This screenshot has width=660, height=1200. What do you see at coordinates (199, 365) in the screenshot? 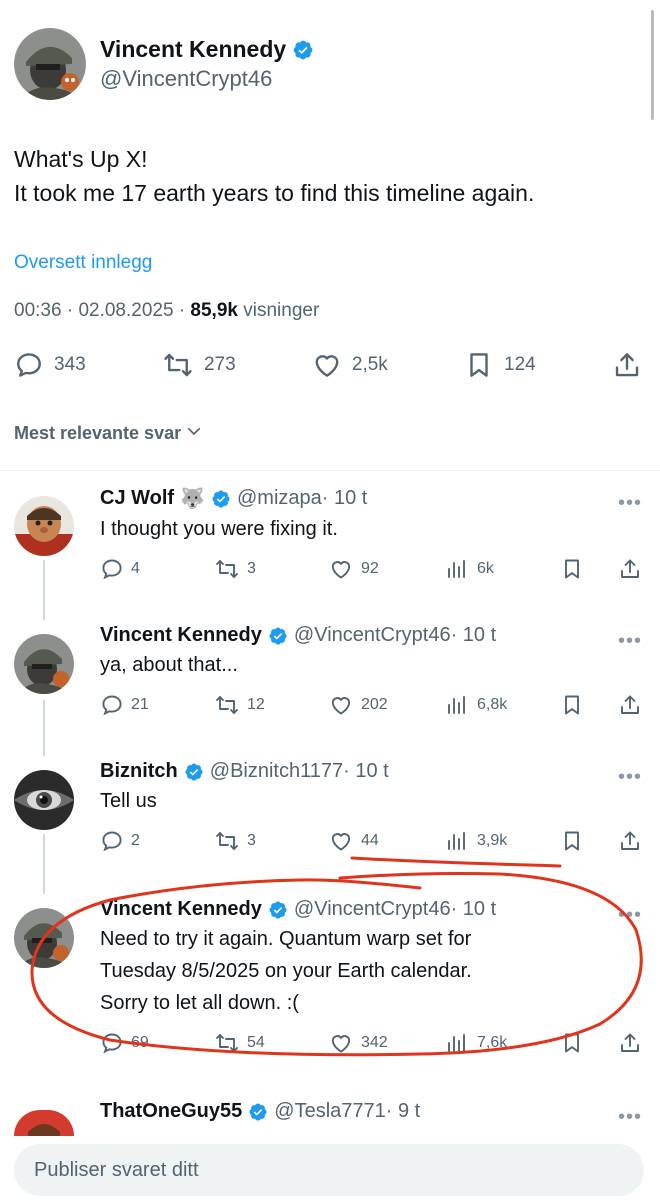
I see `repost-button: 273` at bounding box center [199, 365].